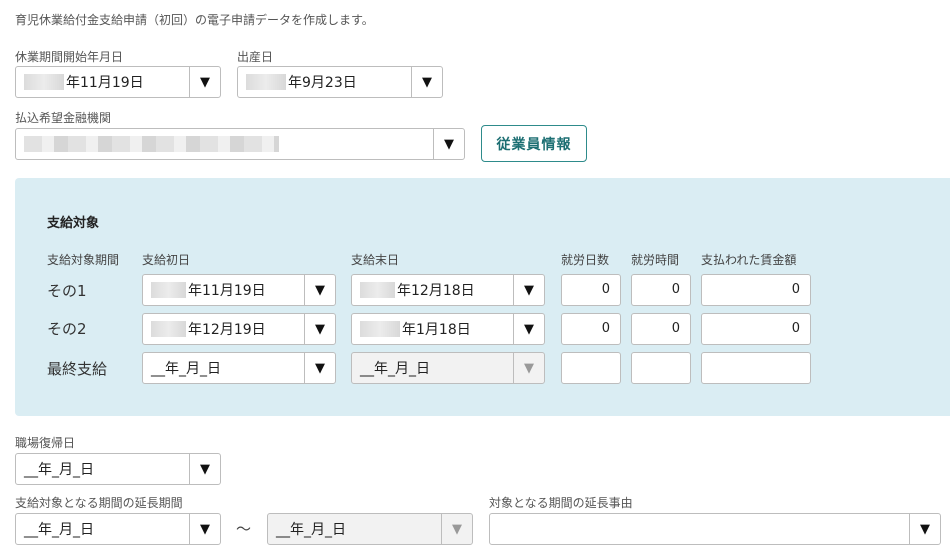  I want to click on extension-reason-label: 対象となる期間の延長事由, so click(561, 503).